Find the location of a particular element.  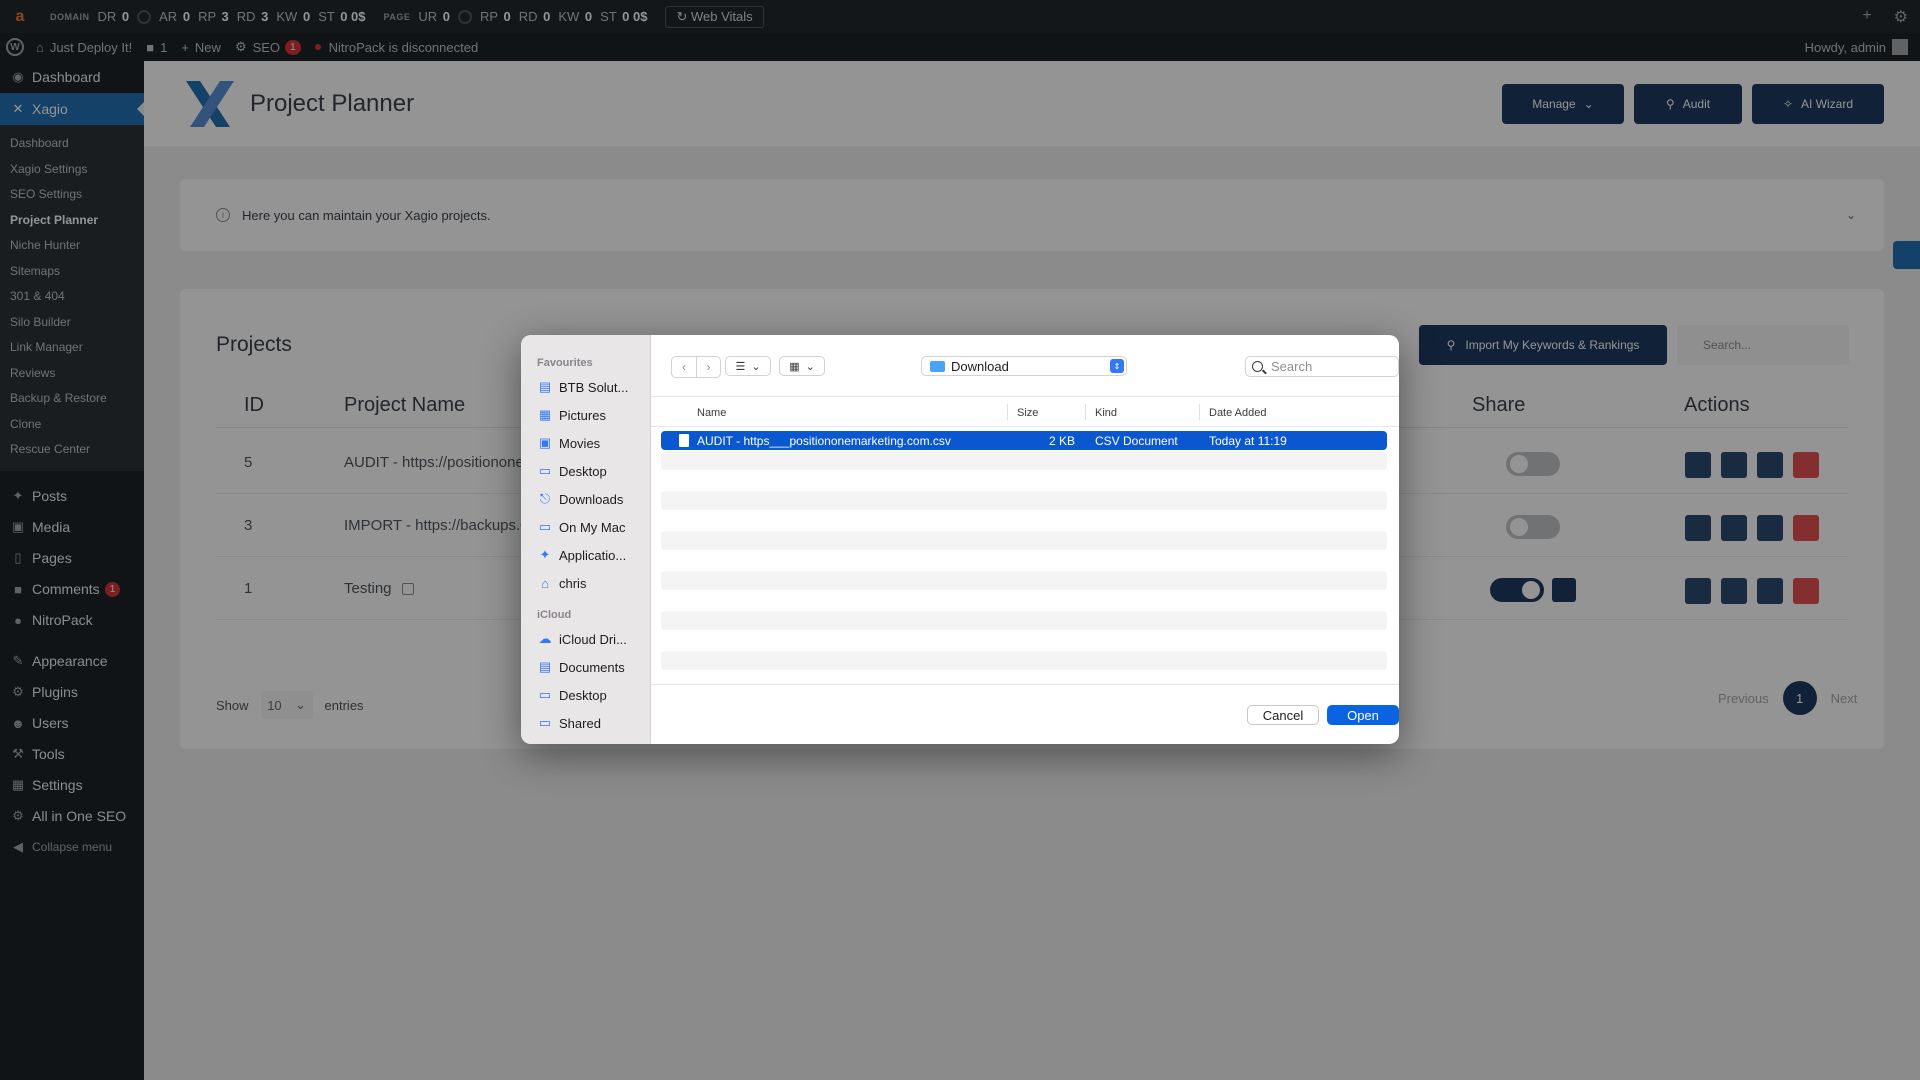

list-view-button: ☰ ⌄ is located at coordinates (748, 366).